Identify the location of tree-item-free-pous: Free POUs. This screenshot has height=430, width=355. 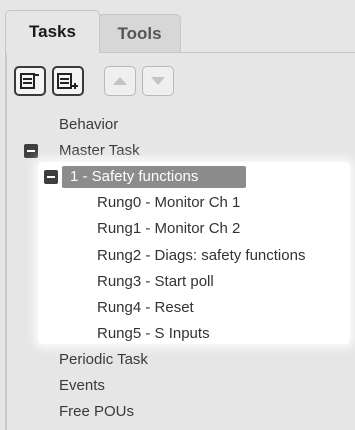
(96, 411).